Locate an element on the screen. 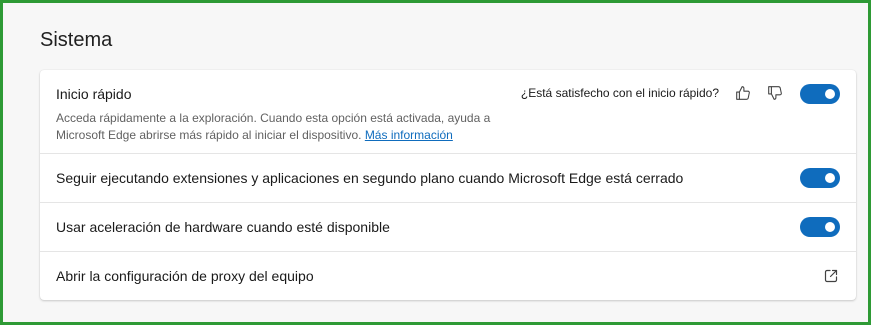 The image size is (871, 325). feedback-question: ¿Está satisfecho con el inicio rápido? is located at coordinates (619, 93).